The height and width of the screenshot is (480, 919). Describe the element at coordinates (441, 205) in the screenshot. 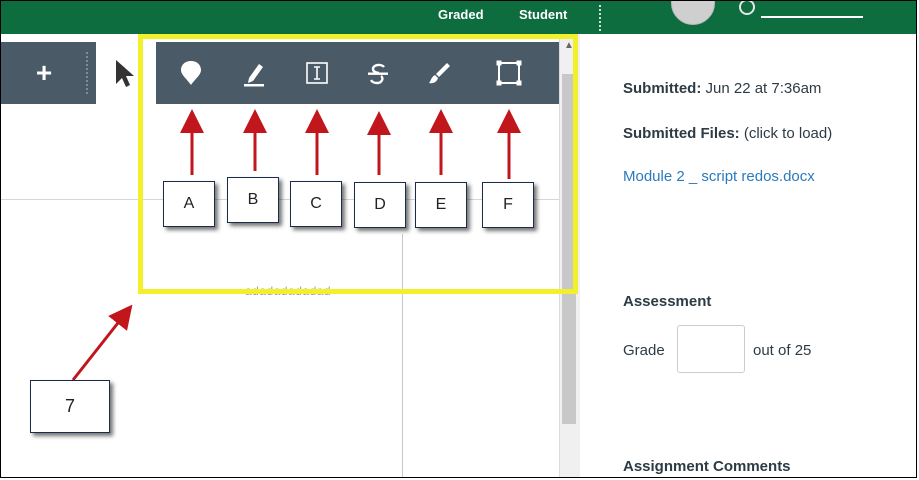

I see `callout-e: E` at that location.